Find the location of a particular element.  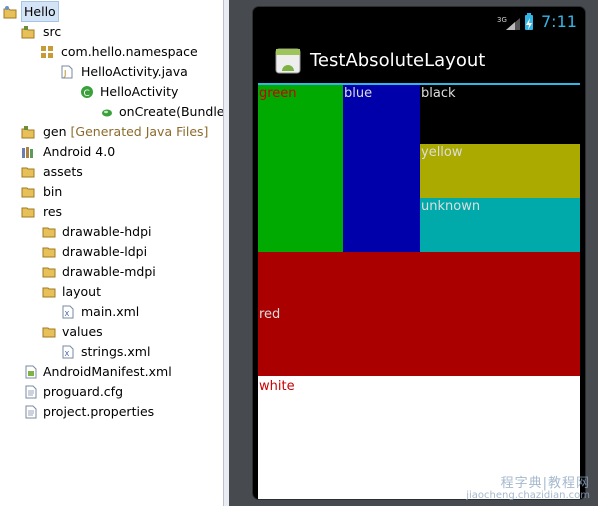

action-bar: TestAbsoluteLayout is located at coordinates (419, 61).